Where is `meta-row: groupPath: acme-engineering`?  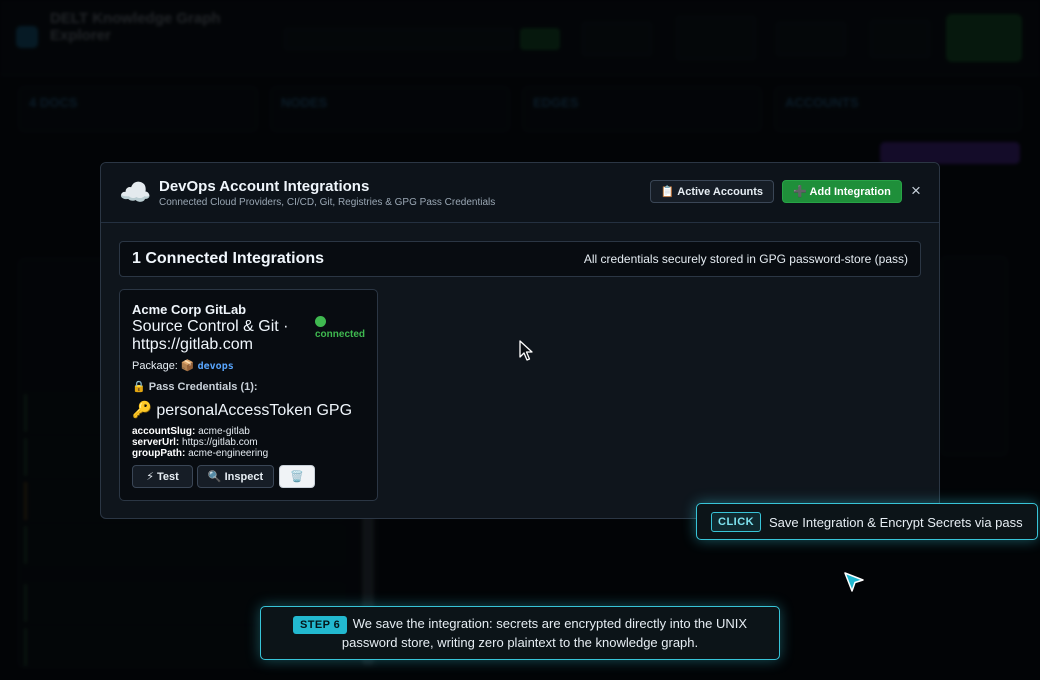
meta-row: groupPath: acme-engineering is located at coordinates (200, 453).